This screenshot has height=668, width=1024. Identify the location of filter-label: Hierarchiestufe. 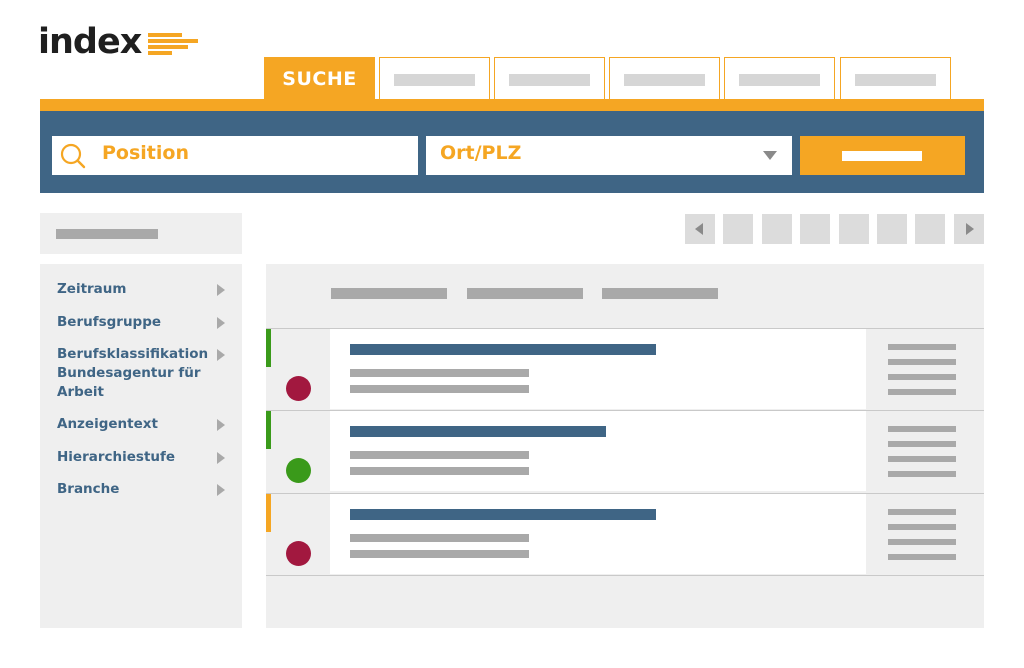
(116, 457).